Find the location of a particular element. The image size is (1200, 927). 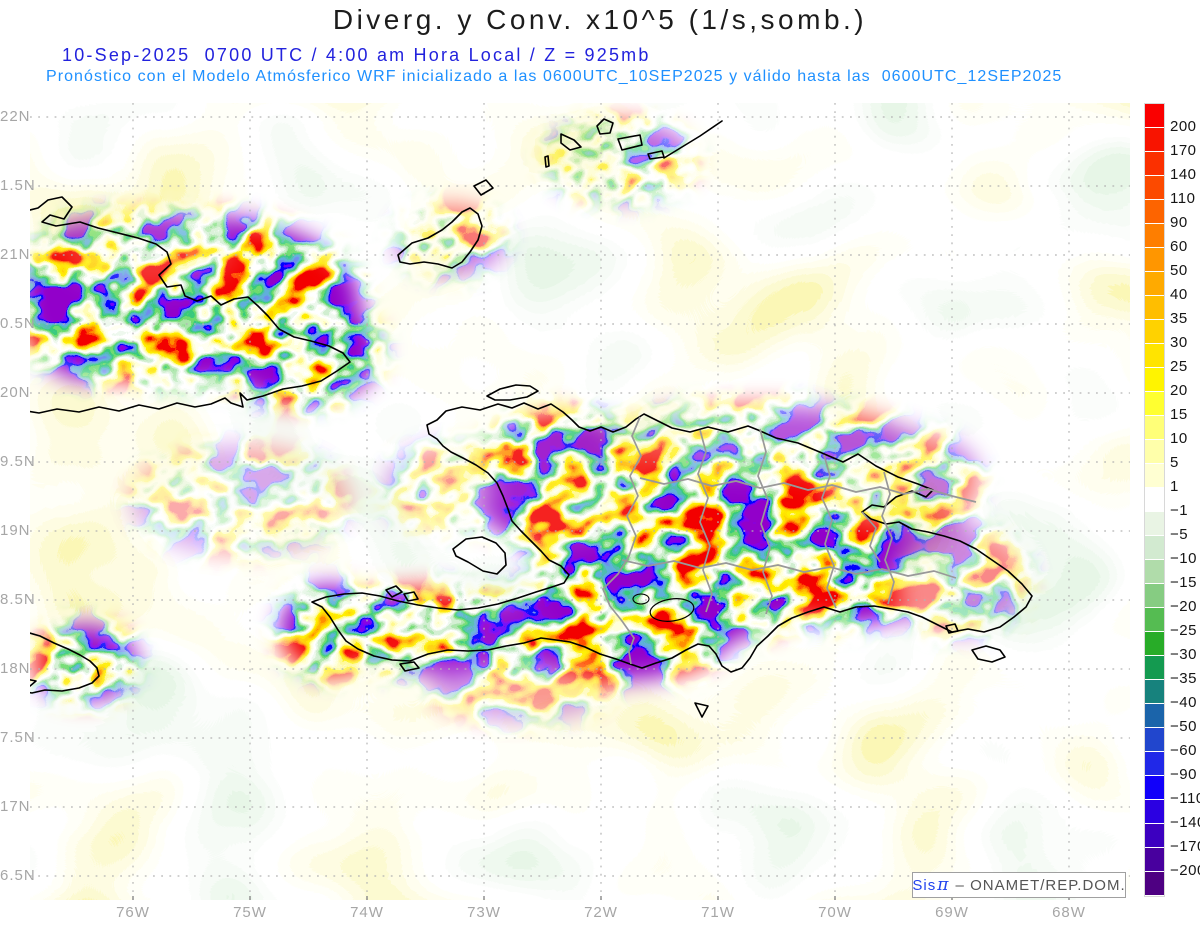

lon-tick-label: 69W is located at coordinates (952, 912).